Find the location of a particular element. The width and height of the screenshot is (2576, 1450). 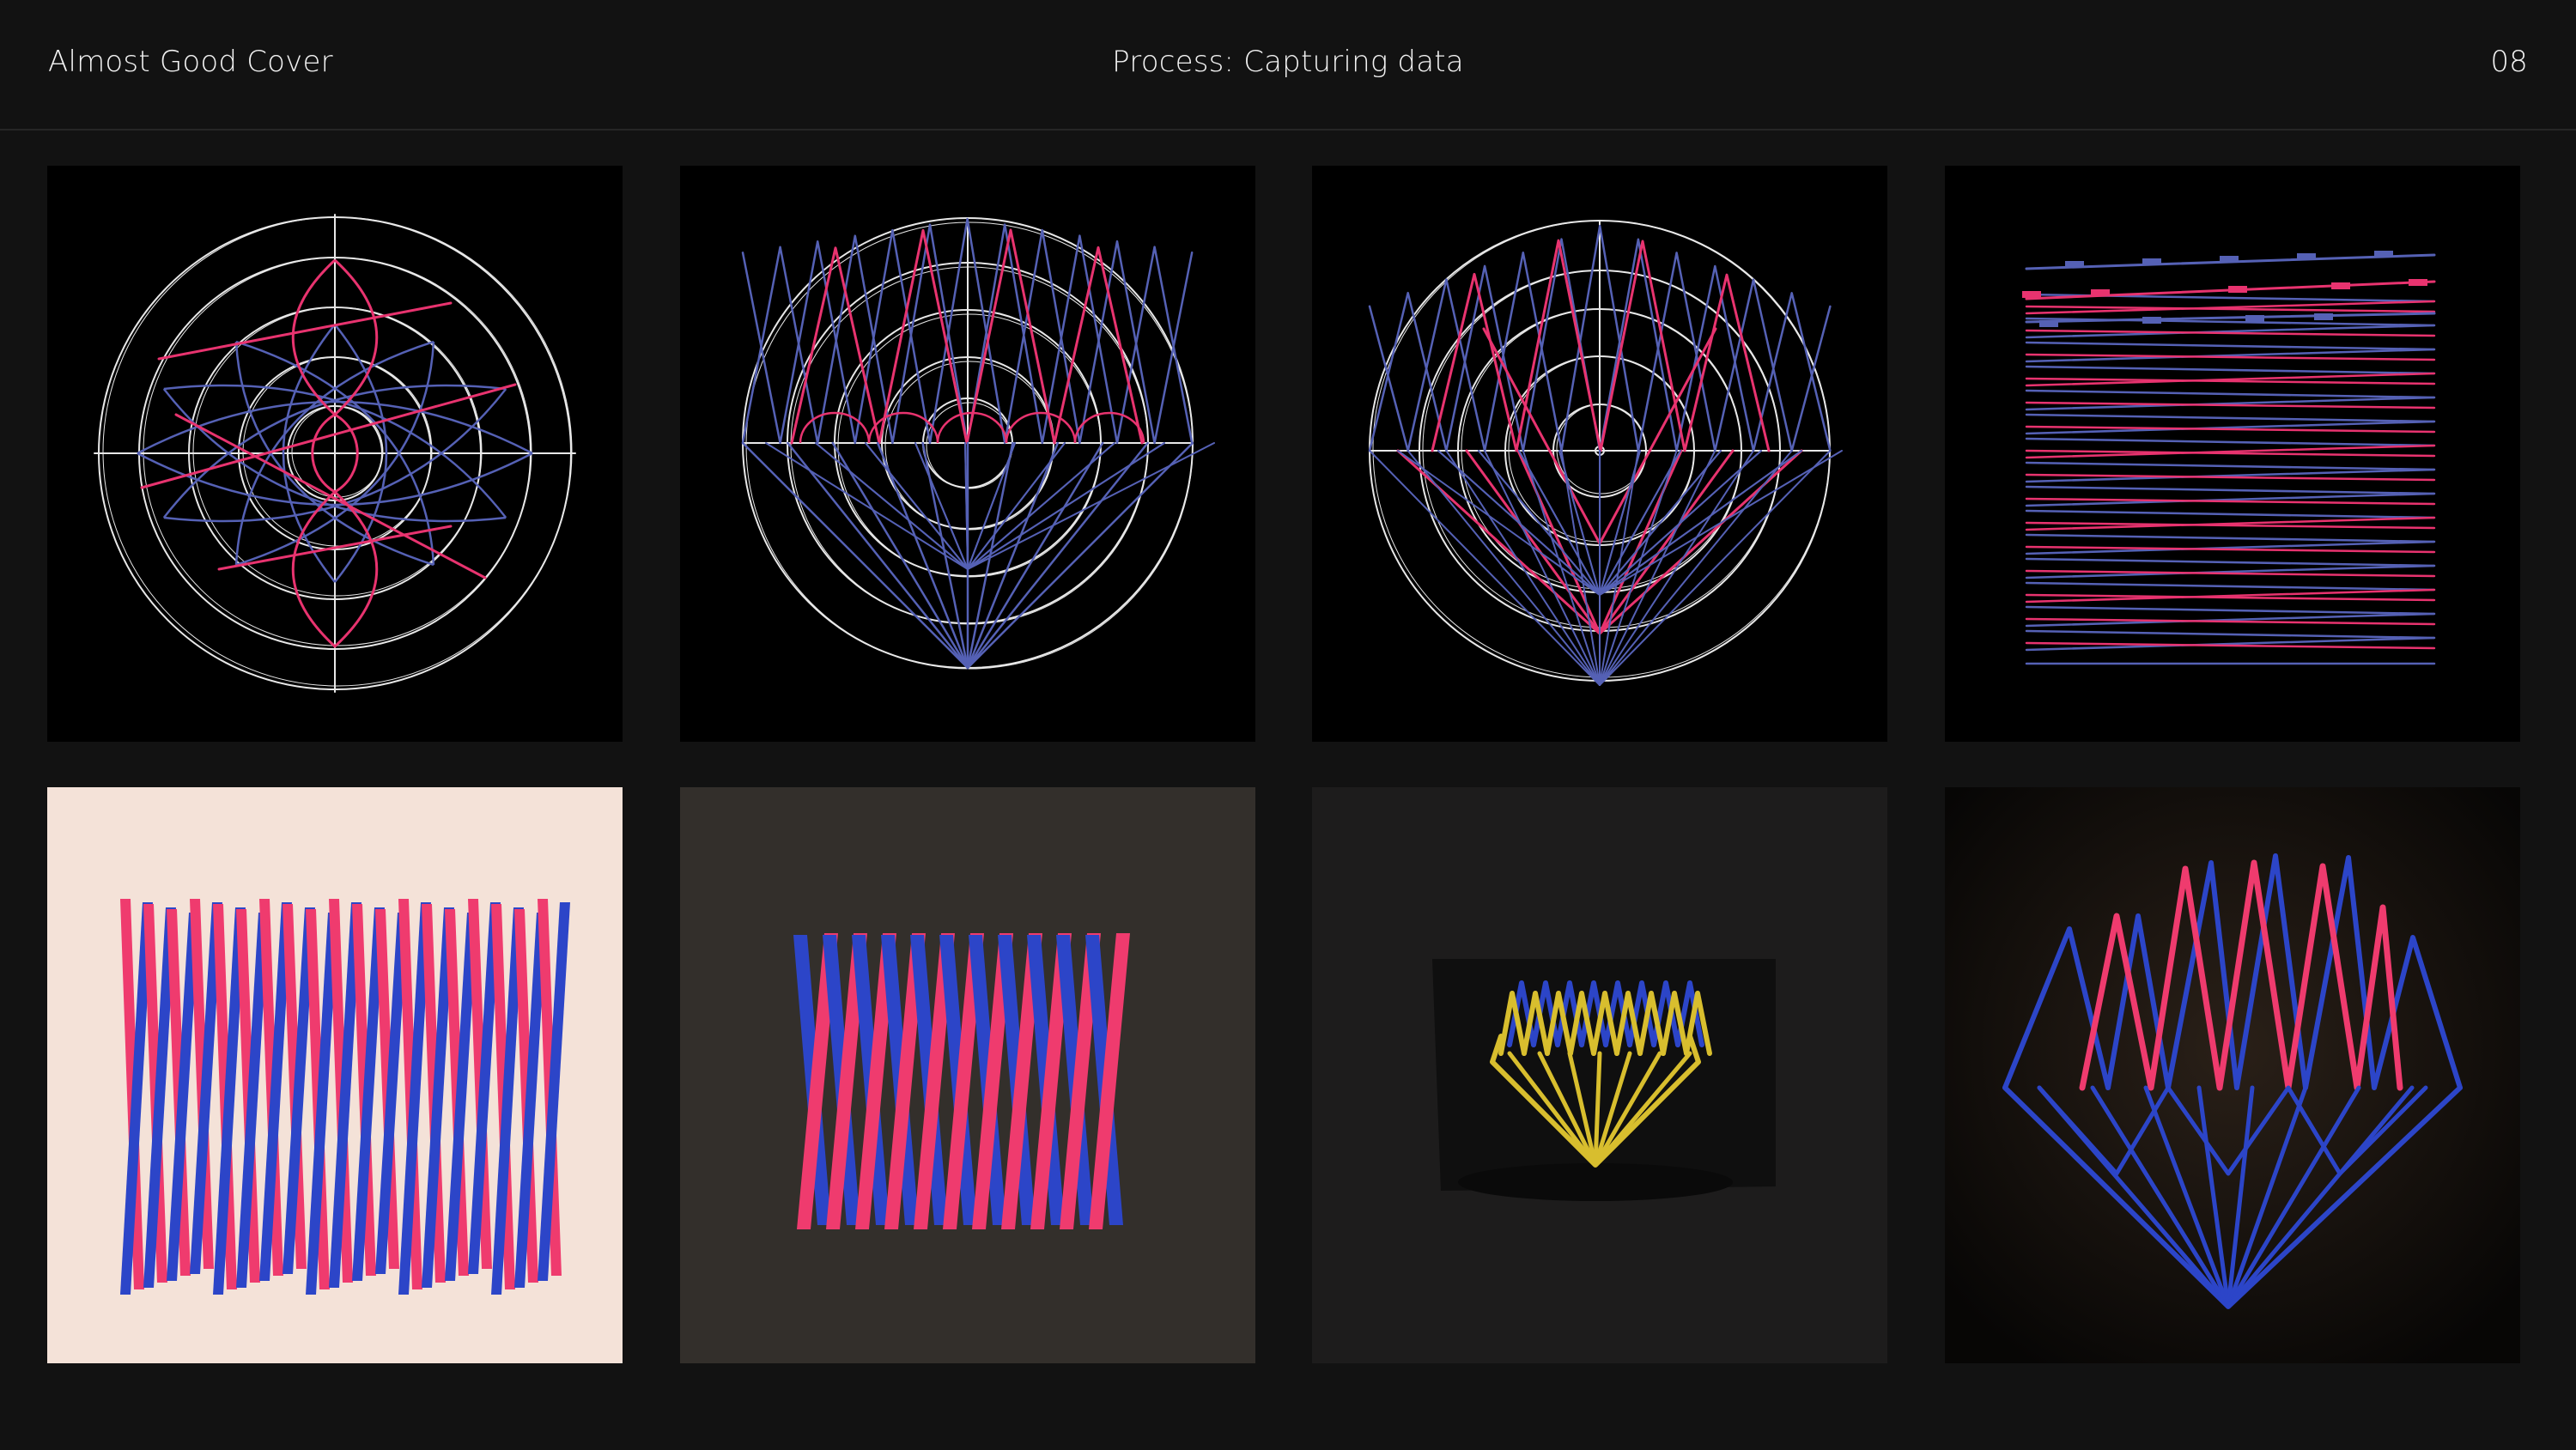

photo-tape-gray-paper is located at coordinates (968, 1075).